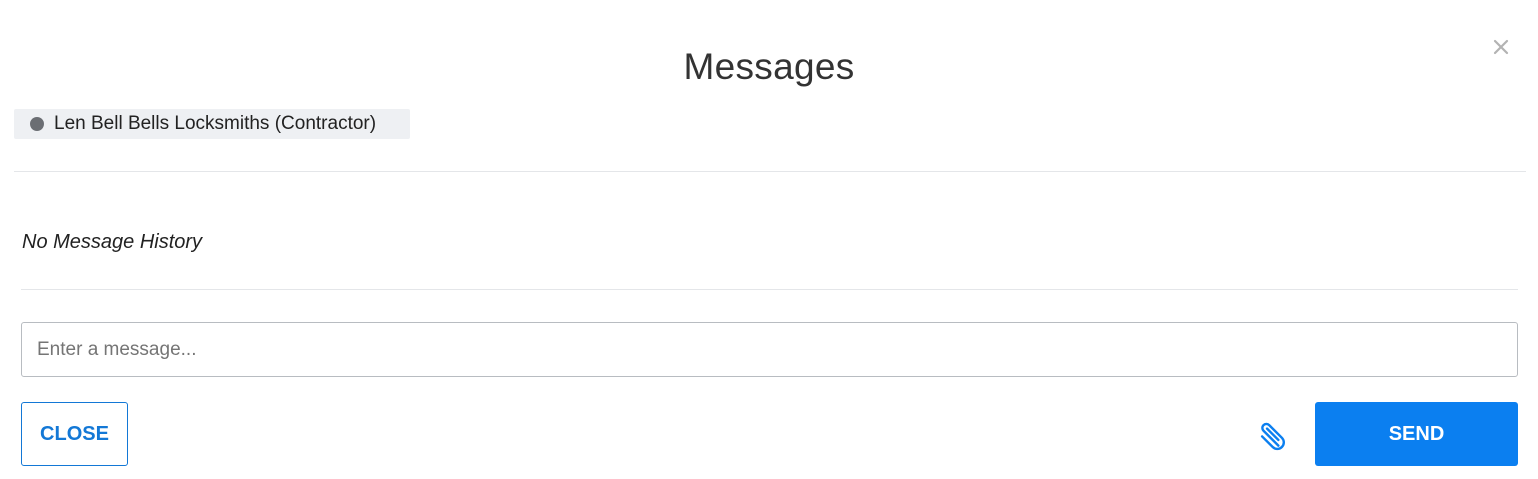 The image size is (1538, 479). I want to click on contact-chip: Len Bell Bells Locksmiths (Contractor), so click(212, 124).